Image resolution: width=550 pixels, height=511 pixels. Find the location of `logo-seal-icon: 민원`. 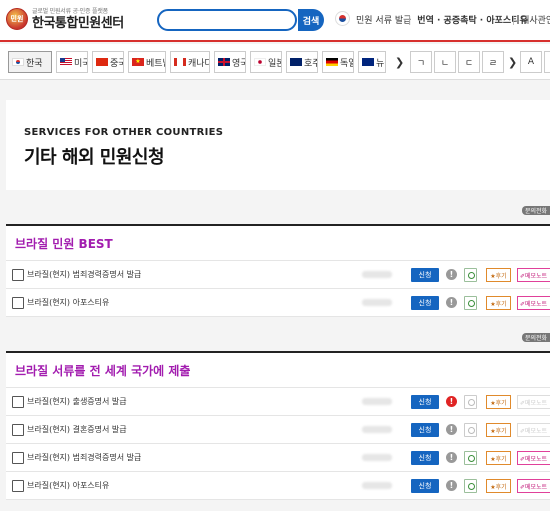

logo-seal-icon: 민원 is located at coordinates (17, 19).